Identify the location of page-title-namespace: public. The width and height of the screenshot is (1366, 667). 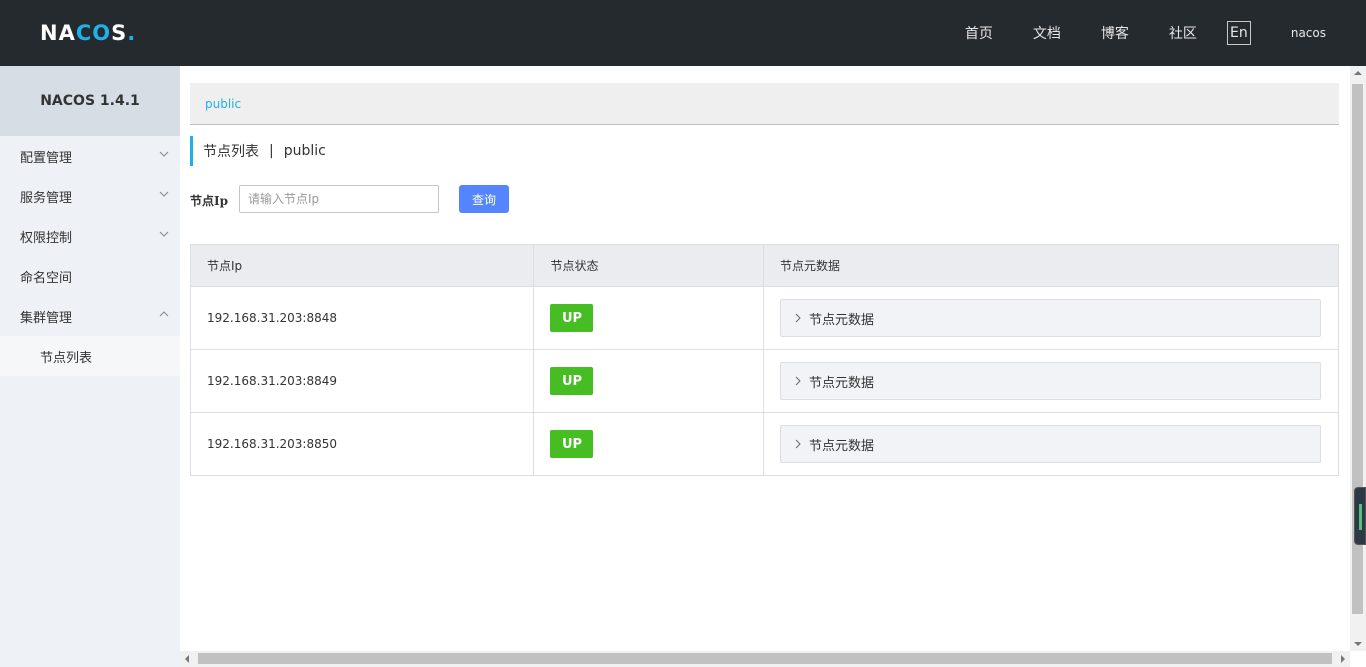
(304, 151).